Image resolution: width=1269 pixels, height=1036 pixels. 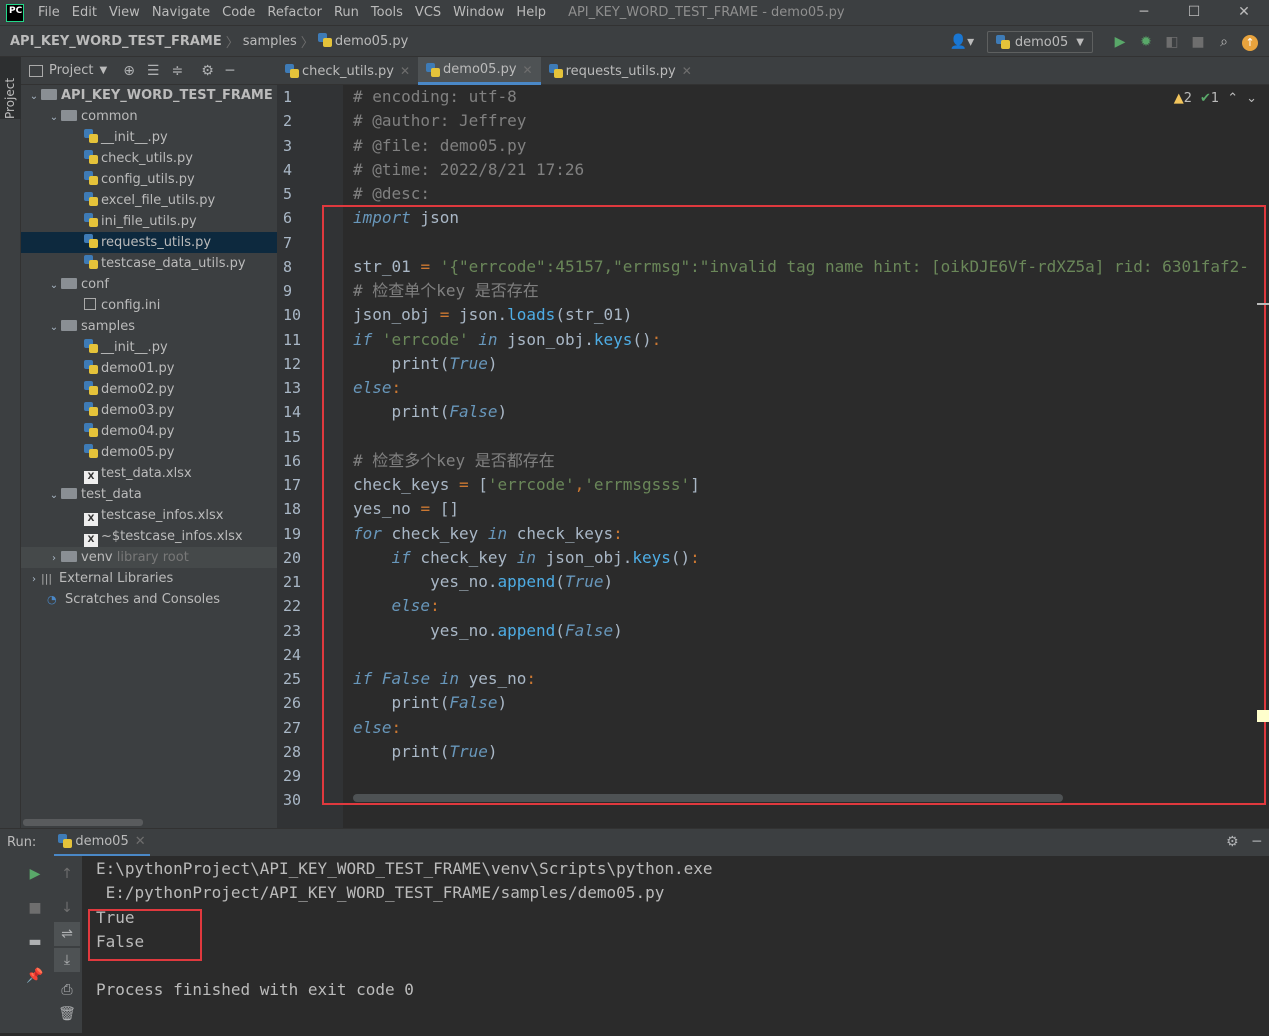 What do you see at coordinates (268, 41) in the screenshot?
I see `breadcrumb-folder: samples` at bounding box center [268, 41].